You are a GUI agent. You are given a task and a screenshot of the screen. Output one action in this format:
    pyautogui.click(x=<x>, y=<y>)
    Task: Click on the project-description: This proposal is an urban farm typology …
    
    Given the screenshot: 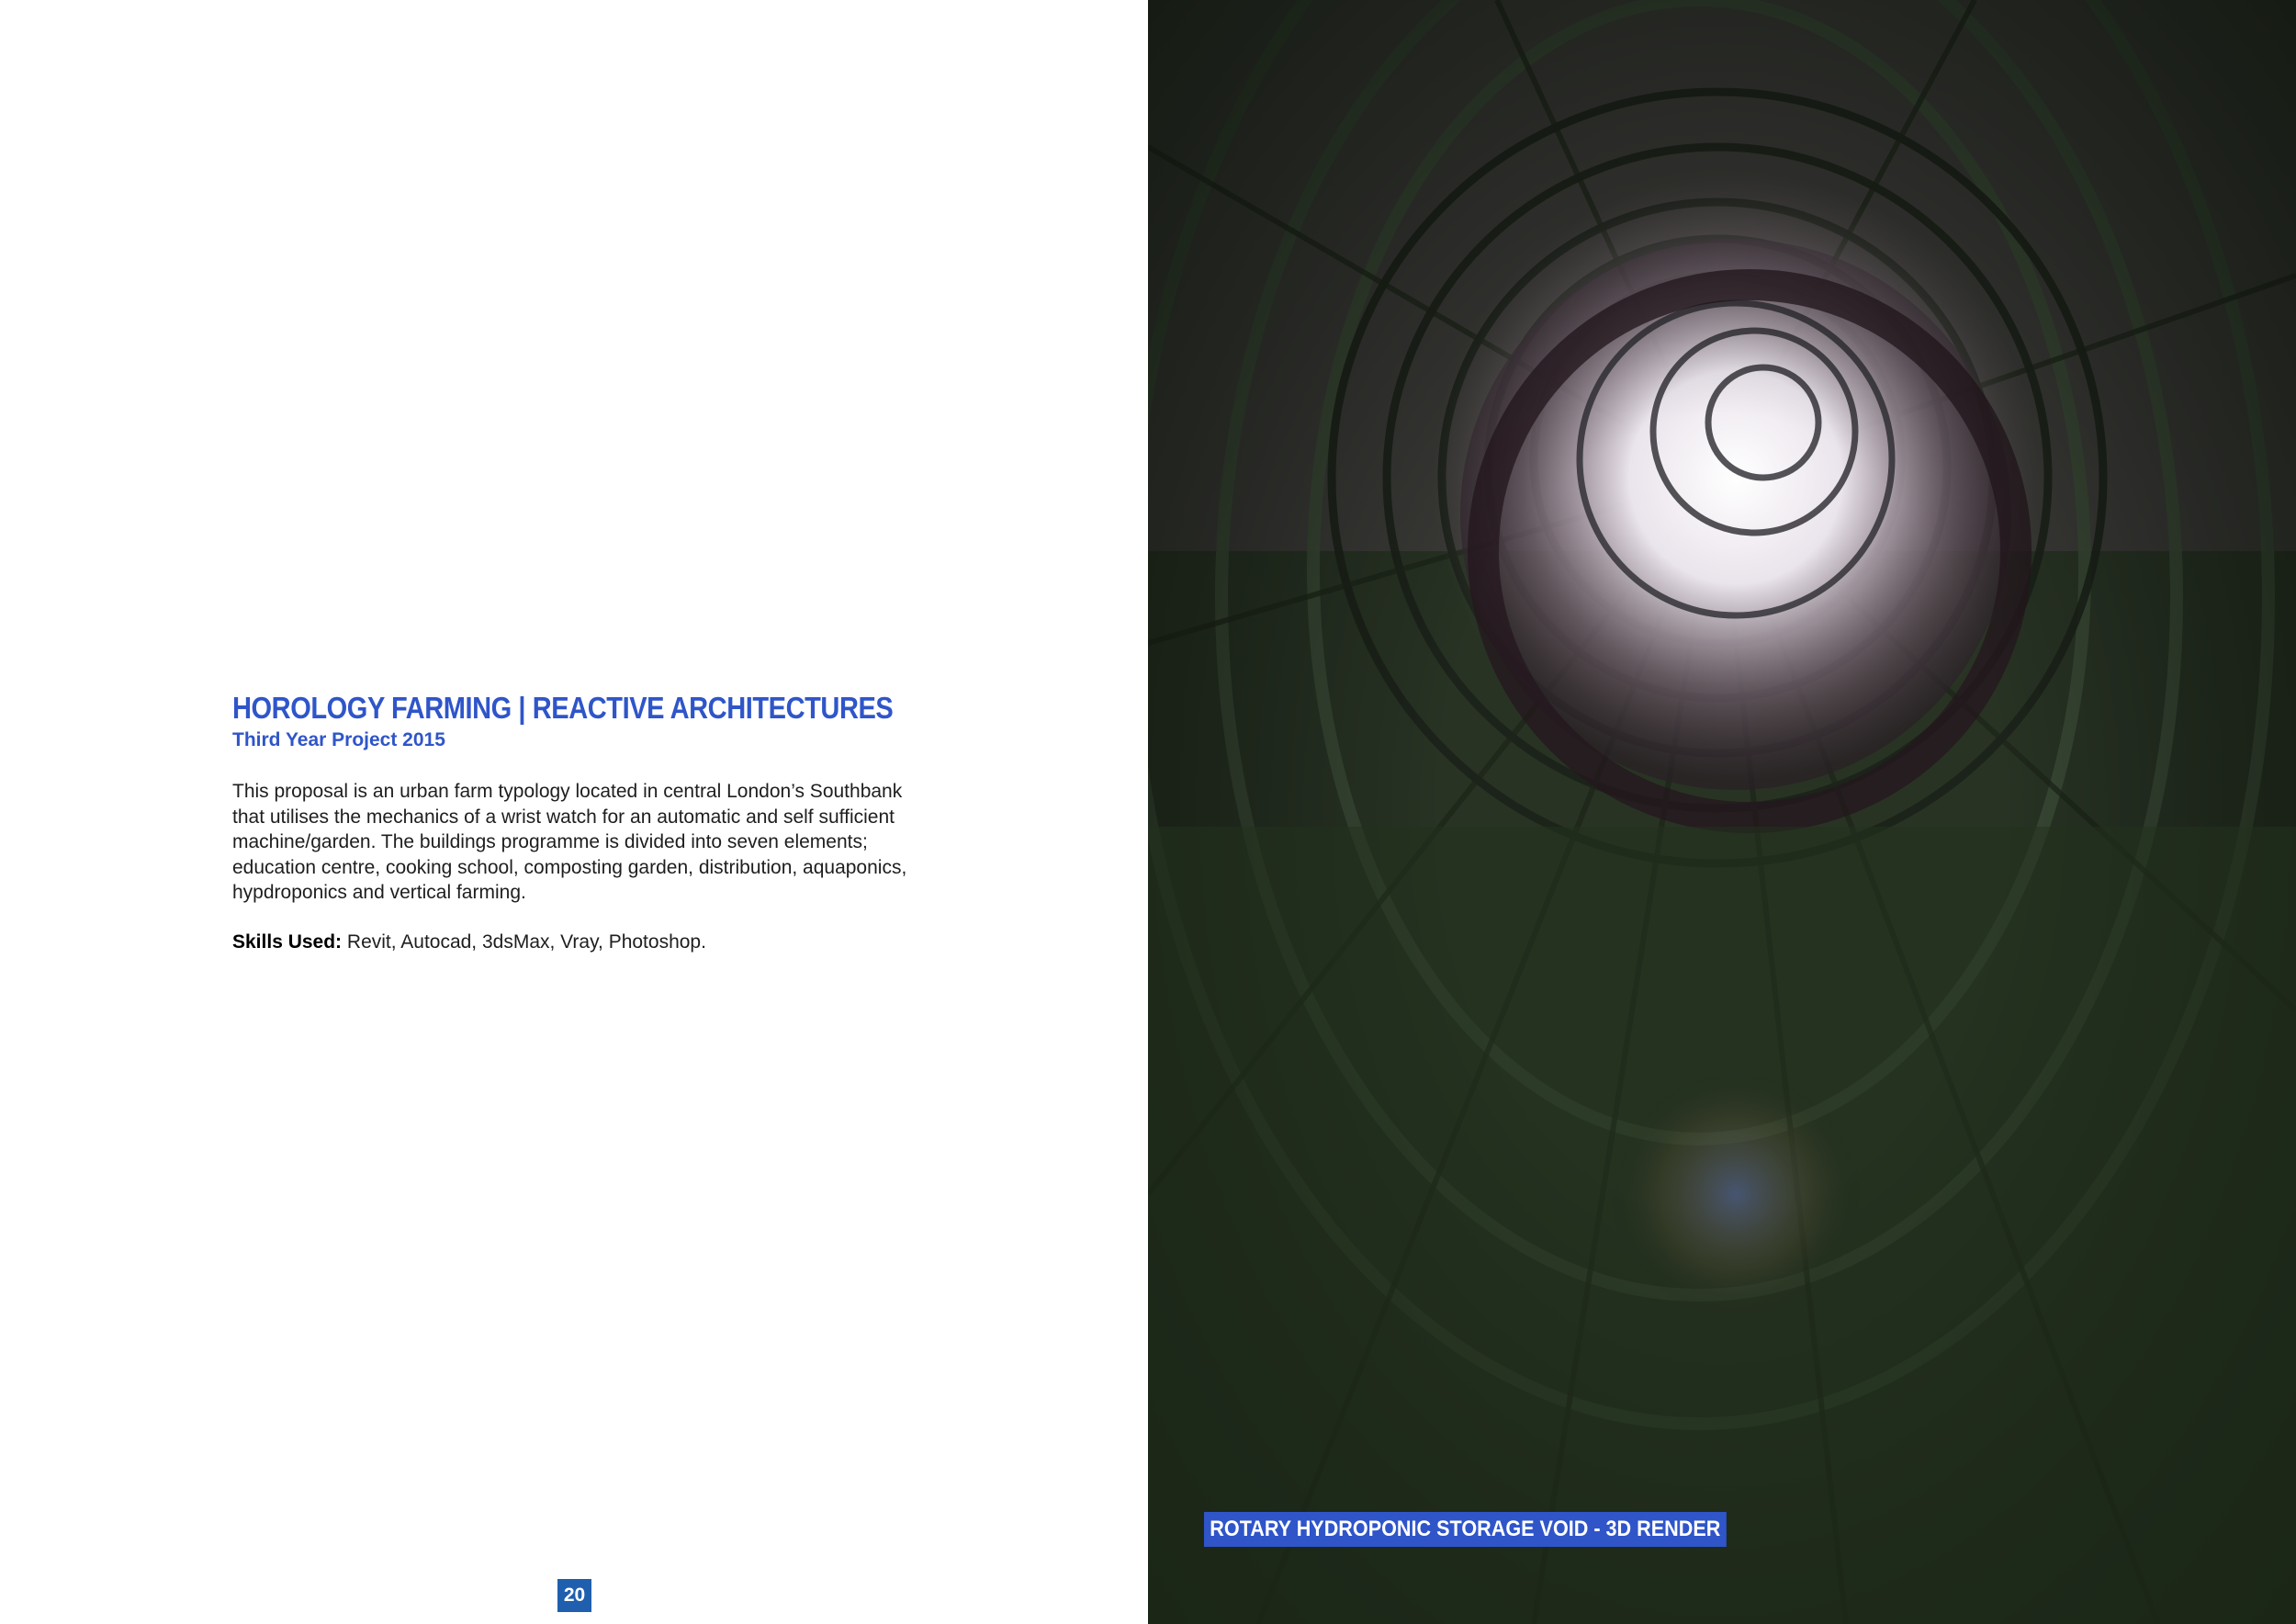 What is the action you would take?
    pyautogui.click(x=569, y=842)
    